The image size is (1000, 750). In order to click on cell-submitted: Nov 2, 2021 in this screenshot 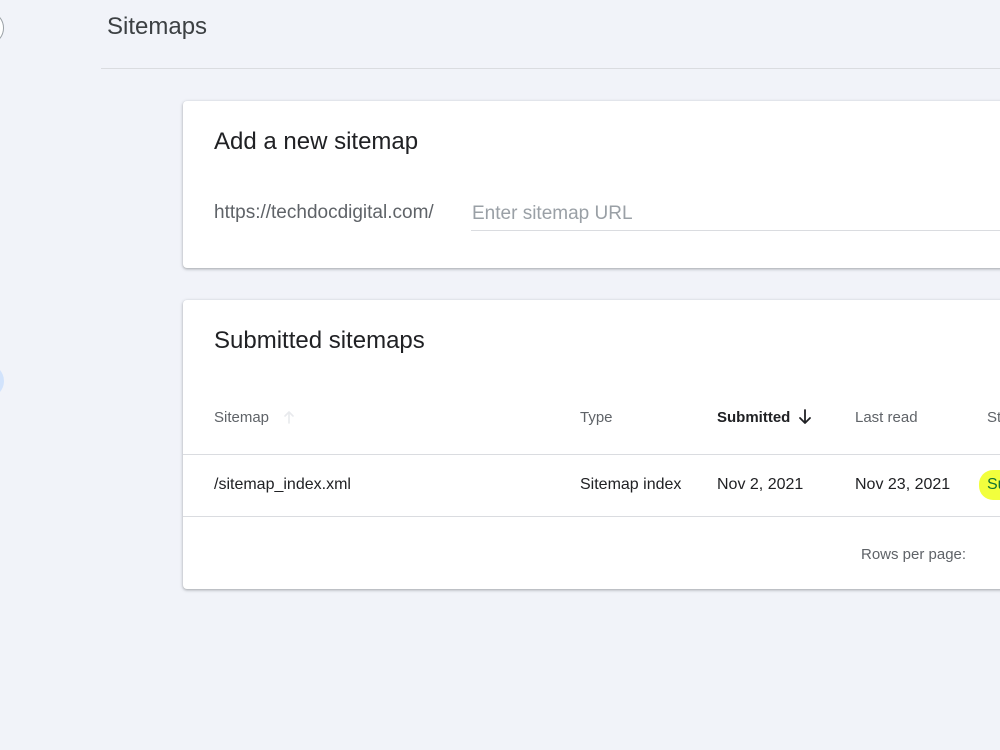, I will do `click(760, 484)`.